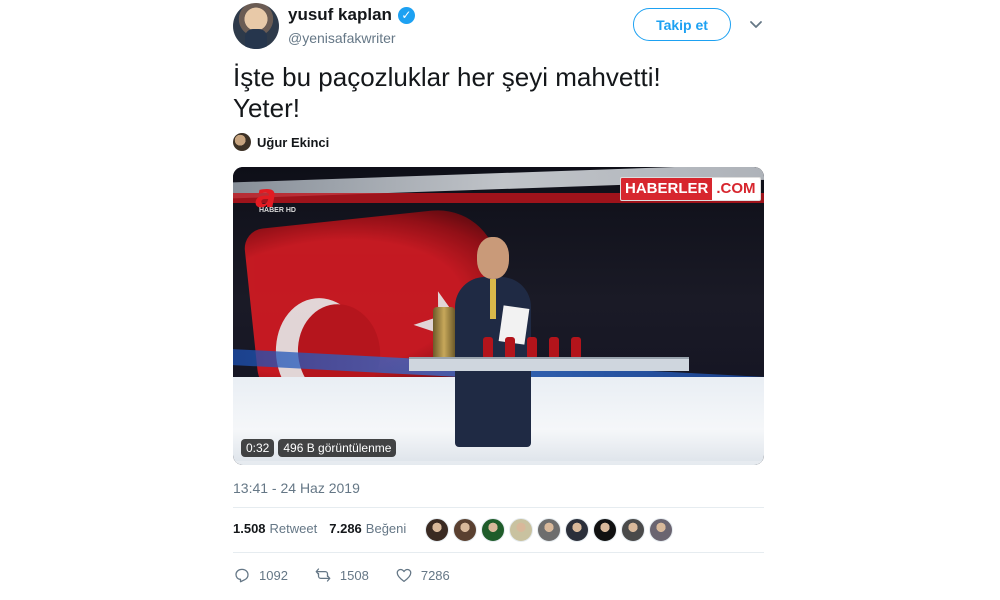 This screenshot has height=600, width=1000. I want to click on liker-avatars, so click(549, 530).